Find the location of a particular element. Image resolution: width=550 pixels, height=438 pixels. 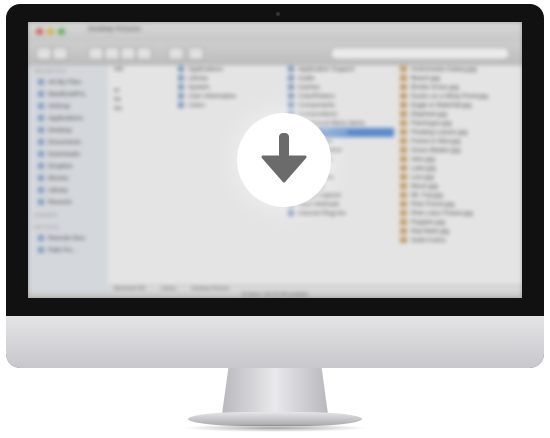

list-item: Library is located at coordinates (227, 78).